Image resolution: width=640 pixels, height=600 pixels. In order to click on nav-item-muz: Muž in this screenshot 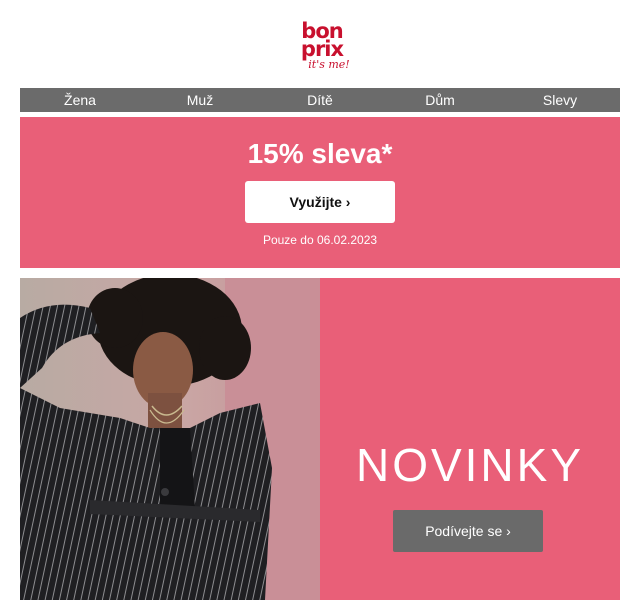, I will do `click(200, 100)`.